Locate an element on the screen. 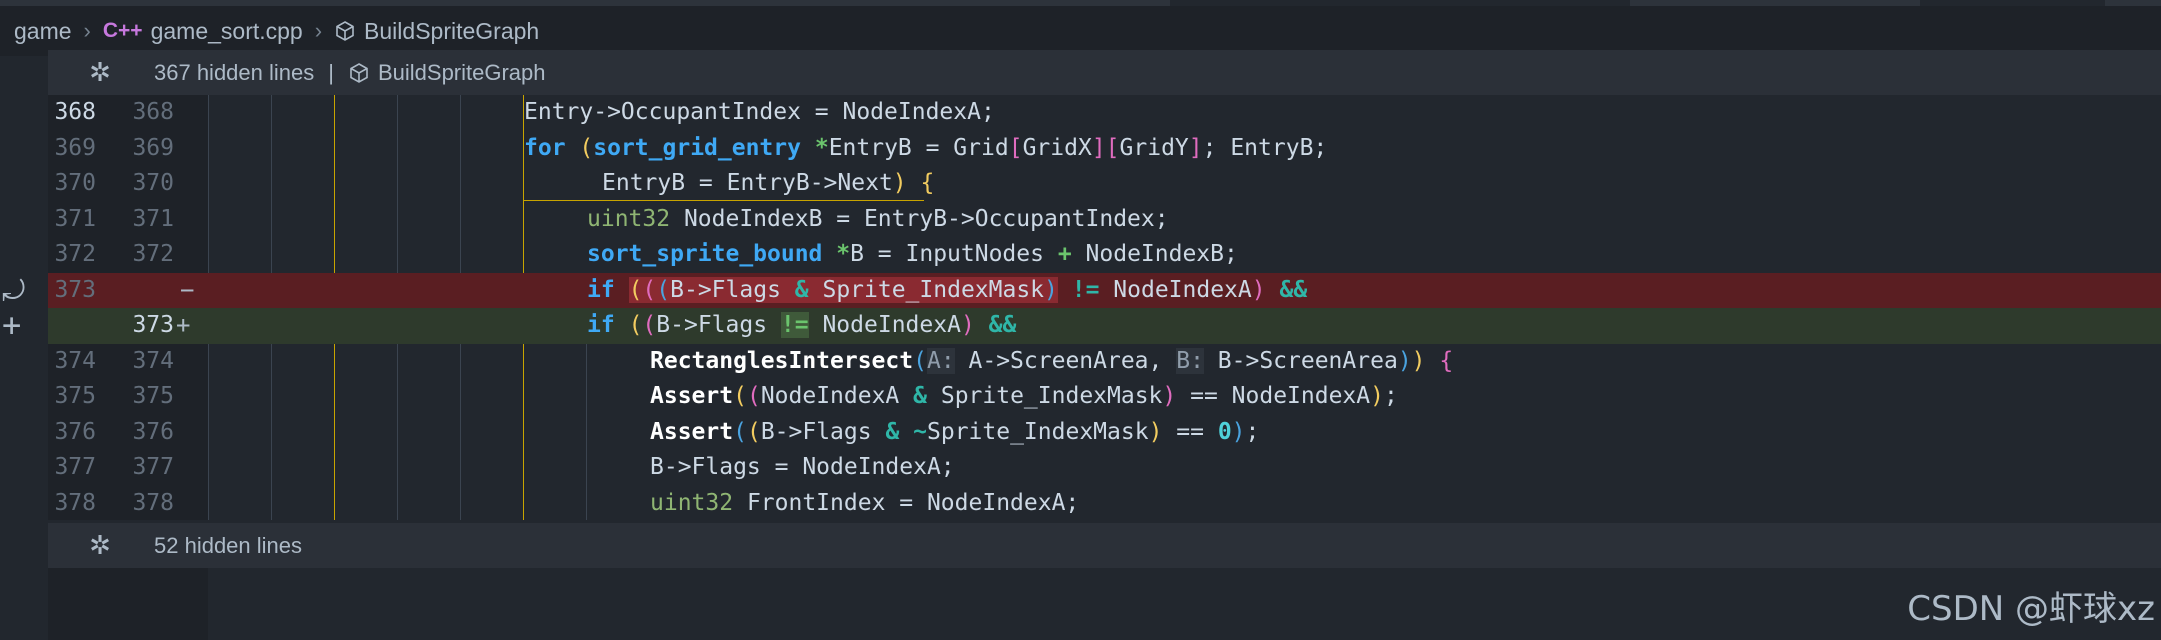  new-line-number: 371 is located at coordinates (153, 219).